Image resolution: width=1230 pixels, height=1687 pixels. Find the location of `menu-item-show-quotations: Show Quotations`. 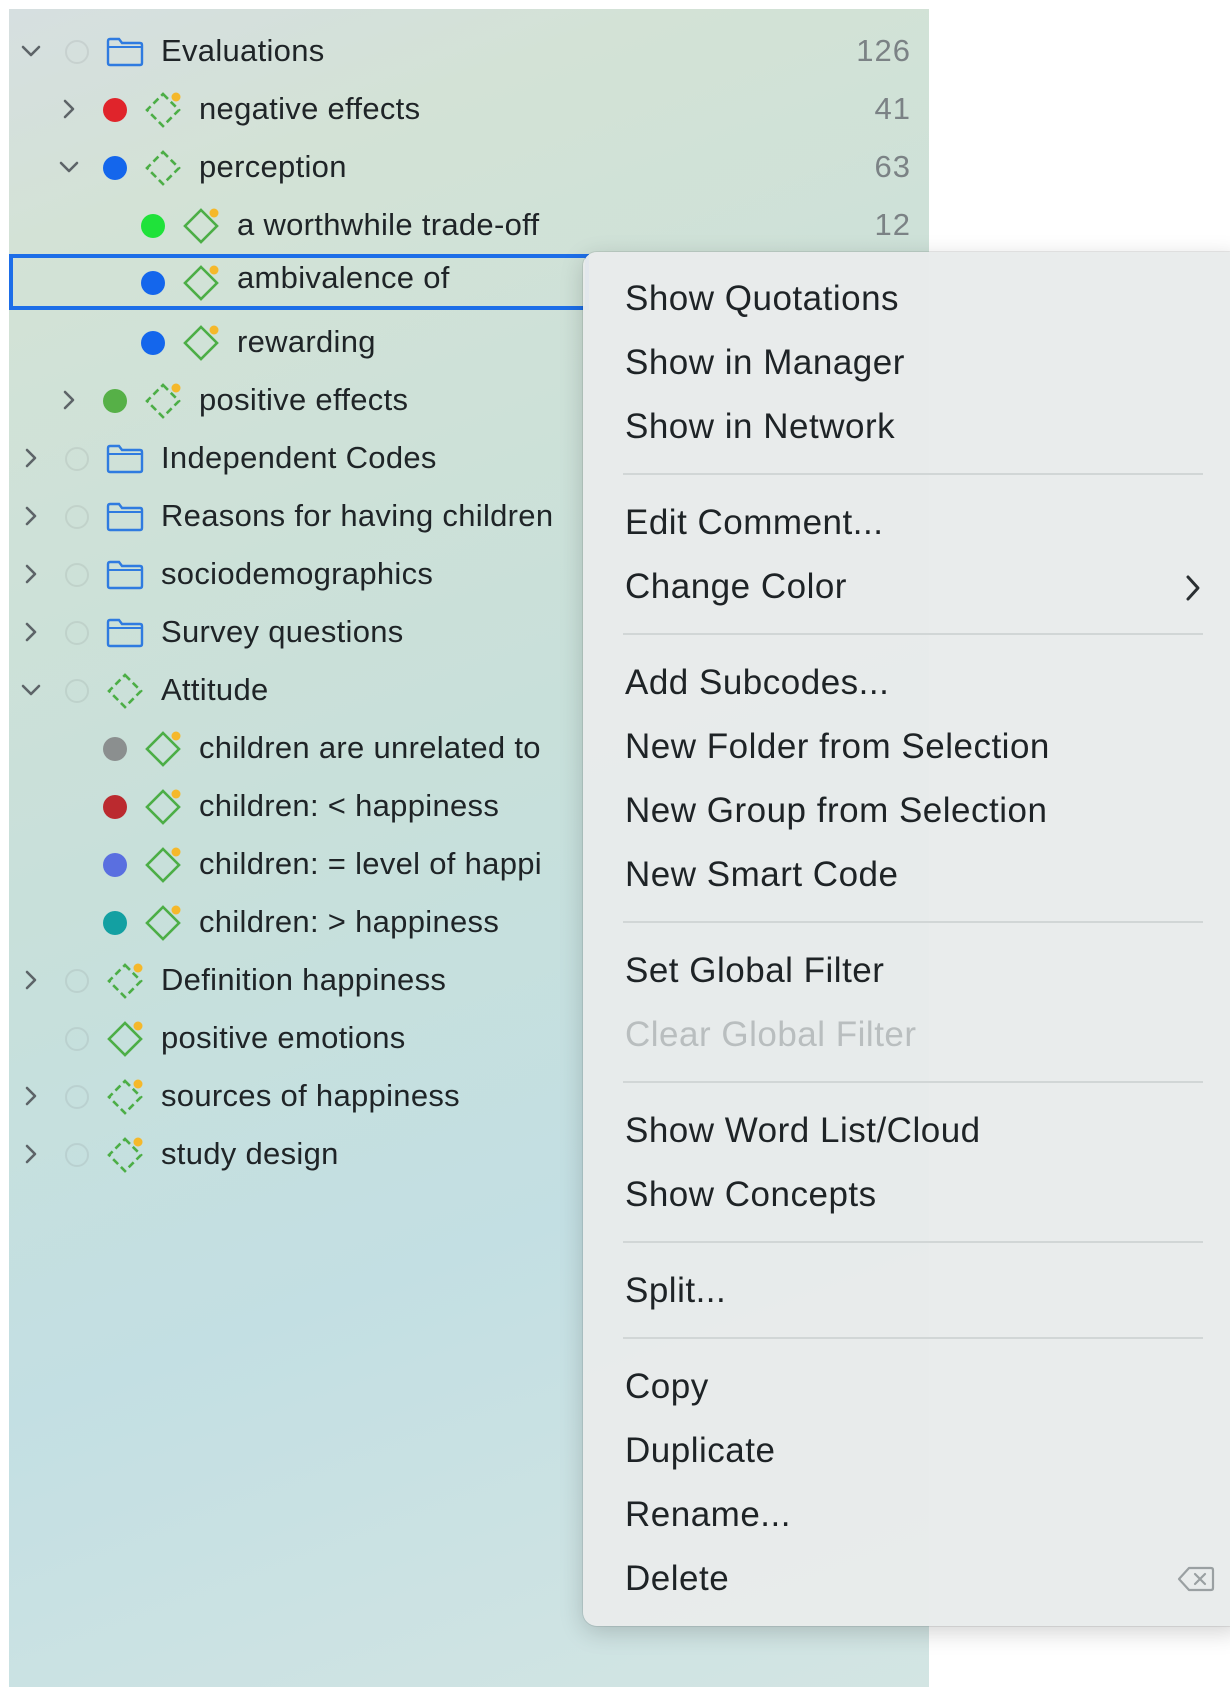

menu-item-show-quotations: Show Quotations is located at coordinates (762, 299).